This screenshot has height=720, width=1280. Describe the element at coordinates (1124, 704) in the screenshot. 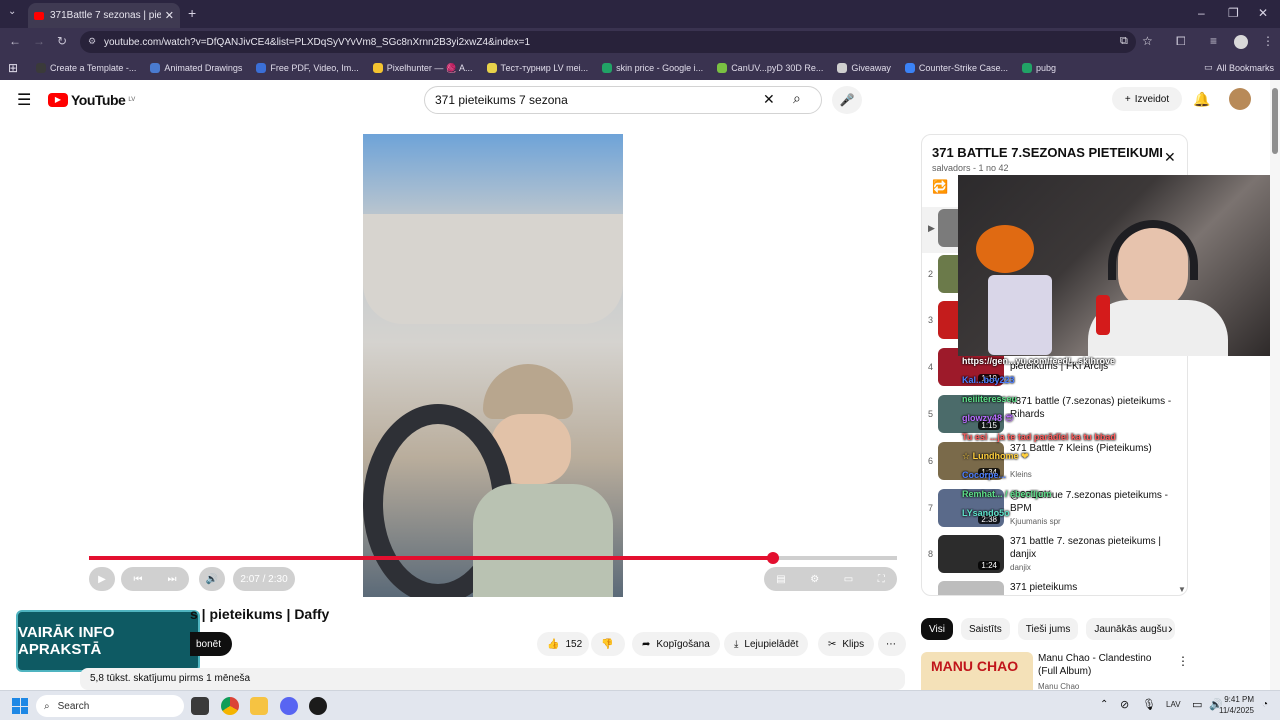

I see `tray-network-icon: ⊘` at that location.